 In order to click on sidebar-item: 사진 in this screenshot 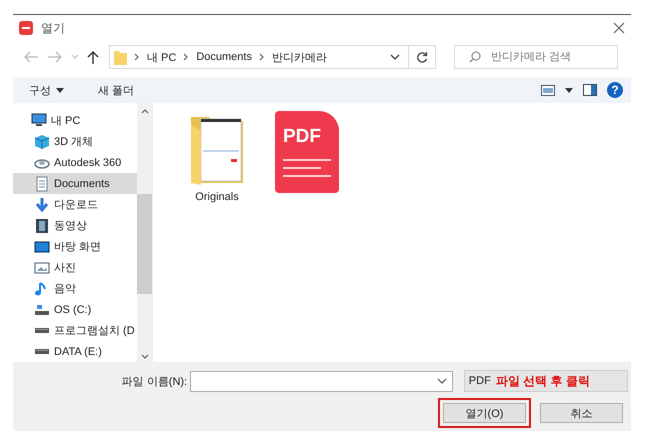, I will do `click(75, 267)`.